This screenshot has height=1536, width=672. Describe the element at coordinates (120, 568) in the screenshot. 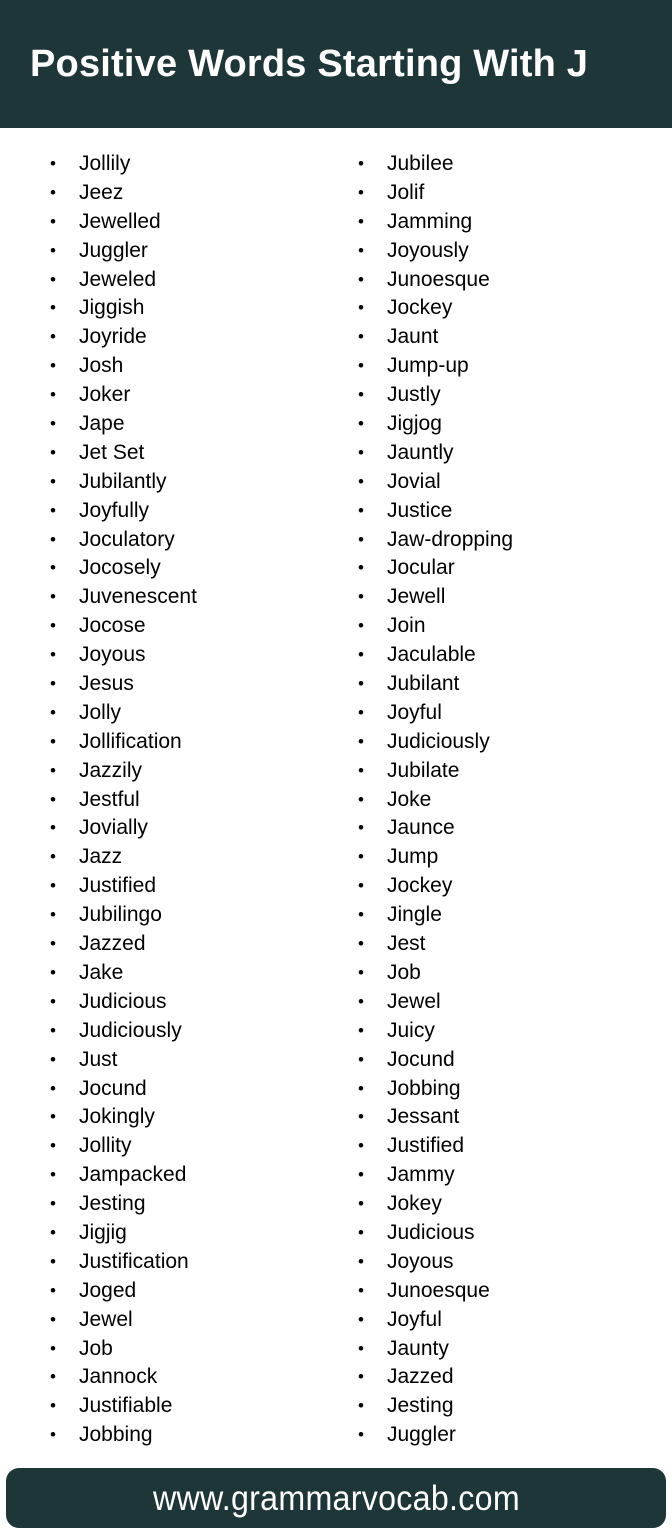

I see `word-label: Jocosely` at that location.